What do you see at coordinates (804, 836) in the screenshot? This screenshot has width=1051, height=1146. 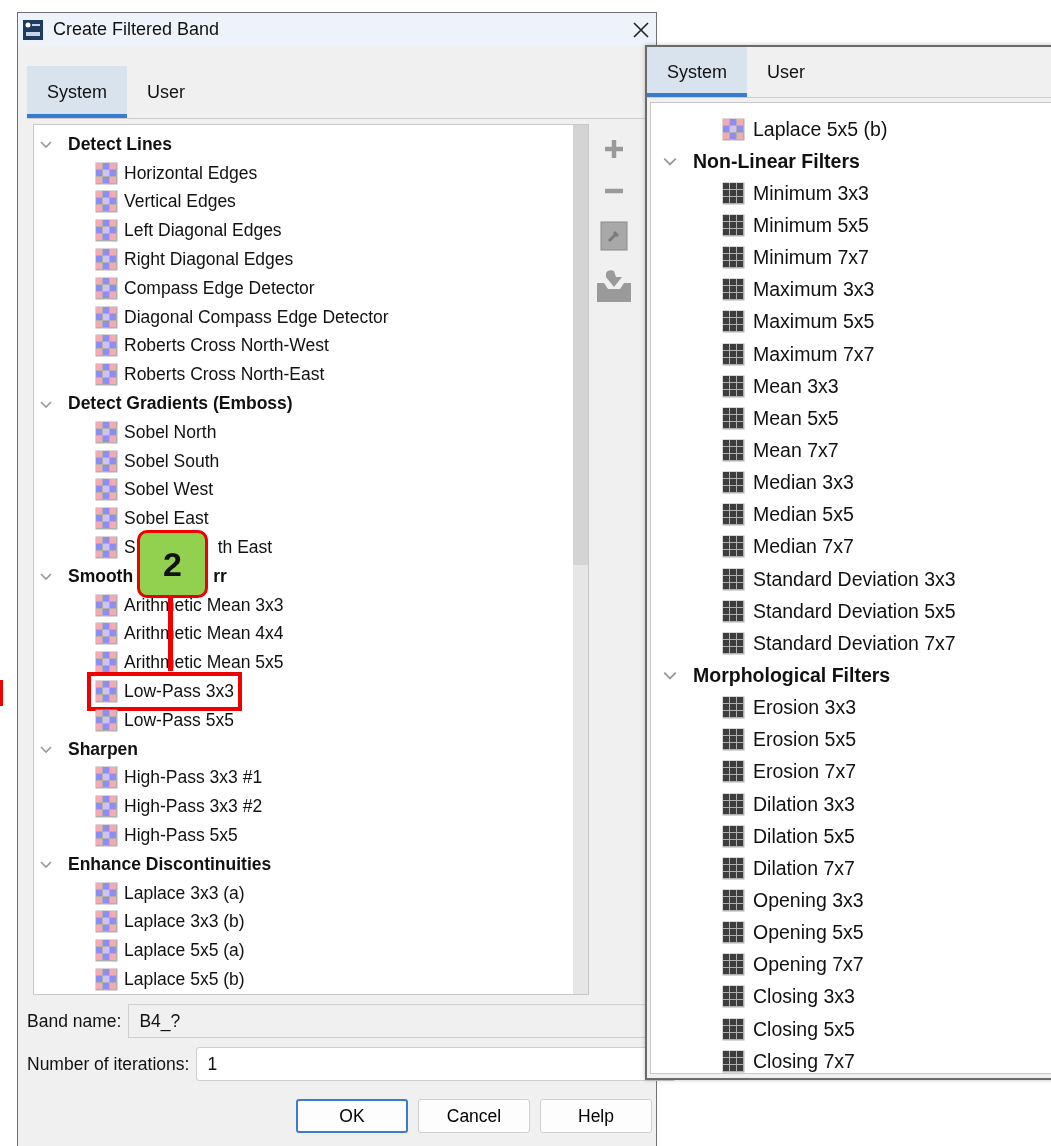 I see `filter-item: Dilation 5x5` at bounding box center [804, 836].